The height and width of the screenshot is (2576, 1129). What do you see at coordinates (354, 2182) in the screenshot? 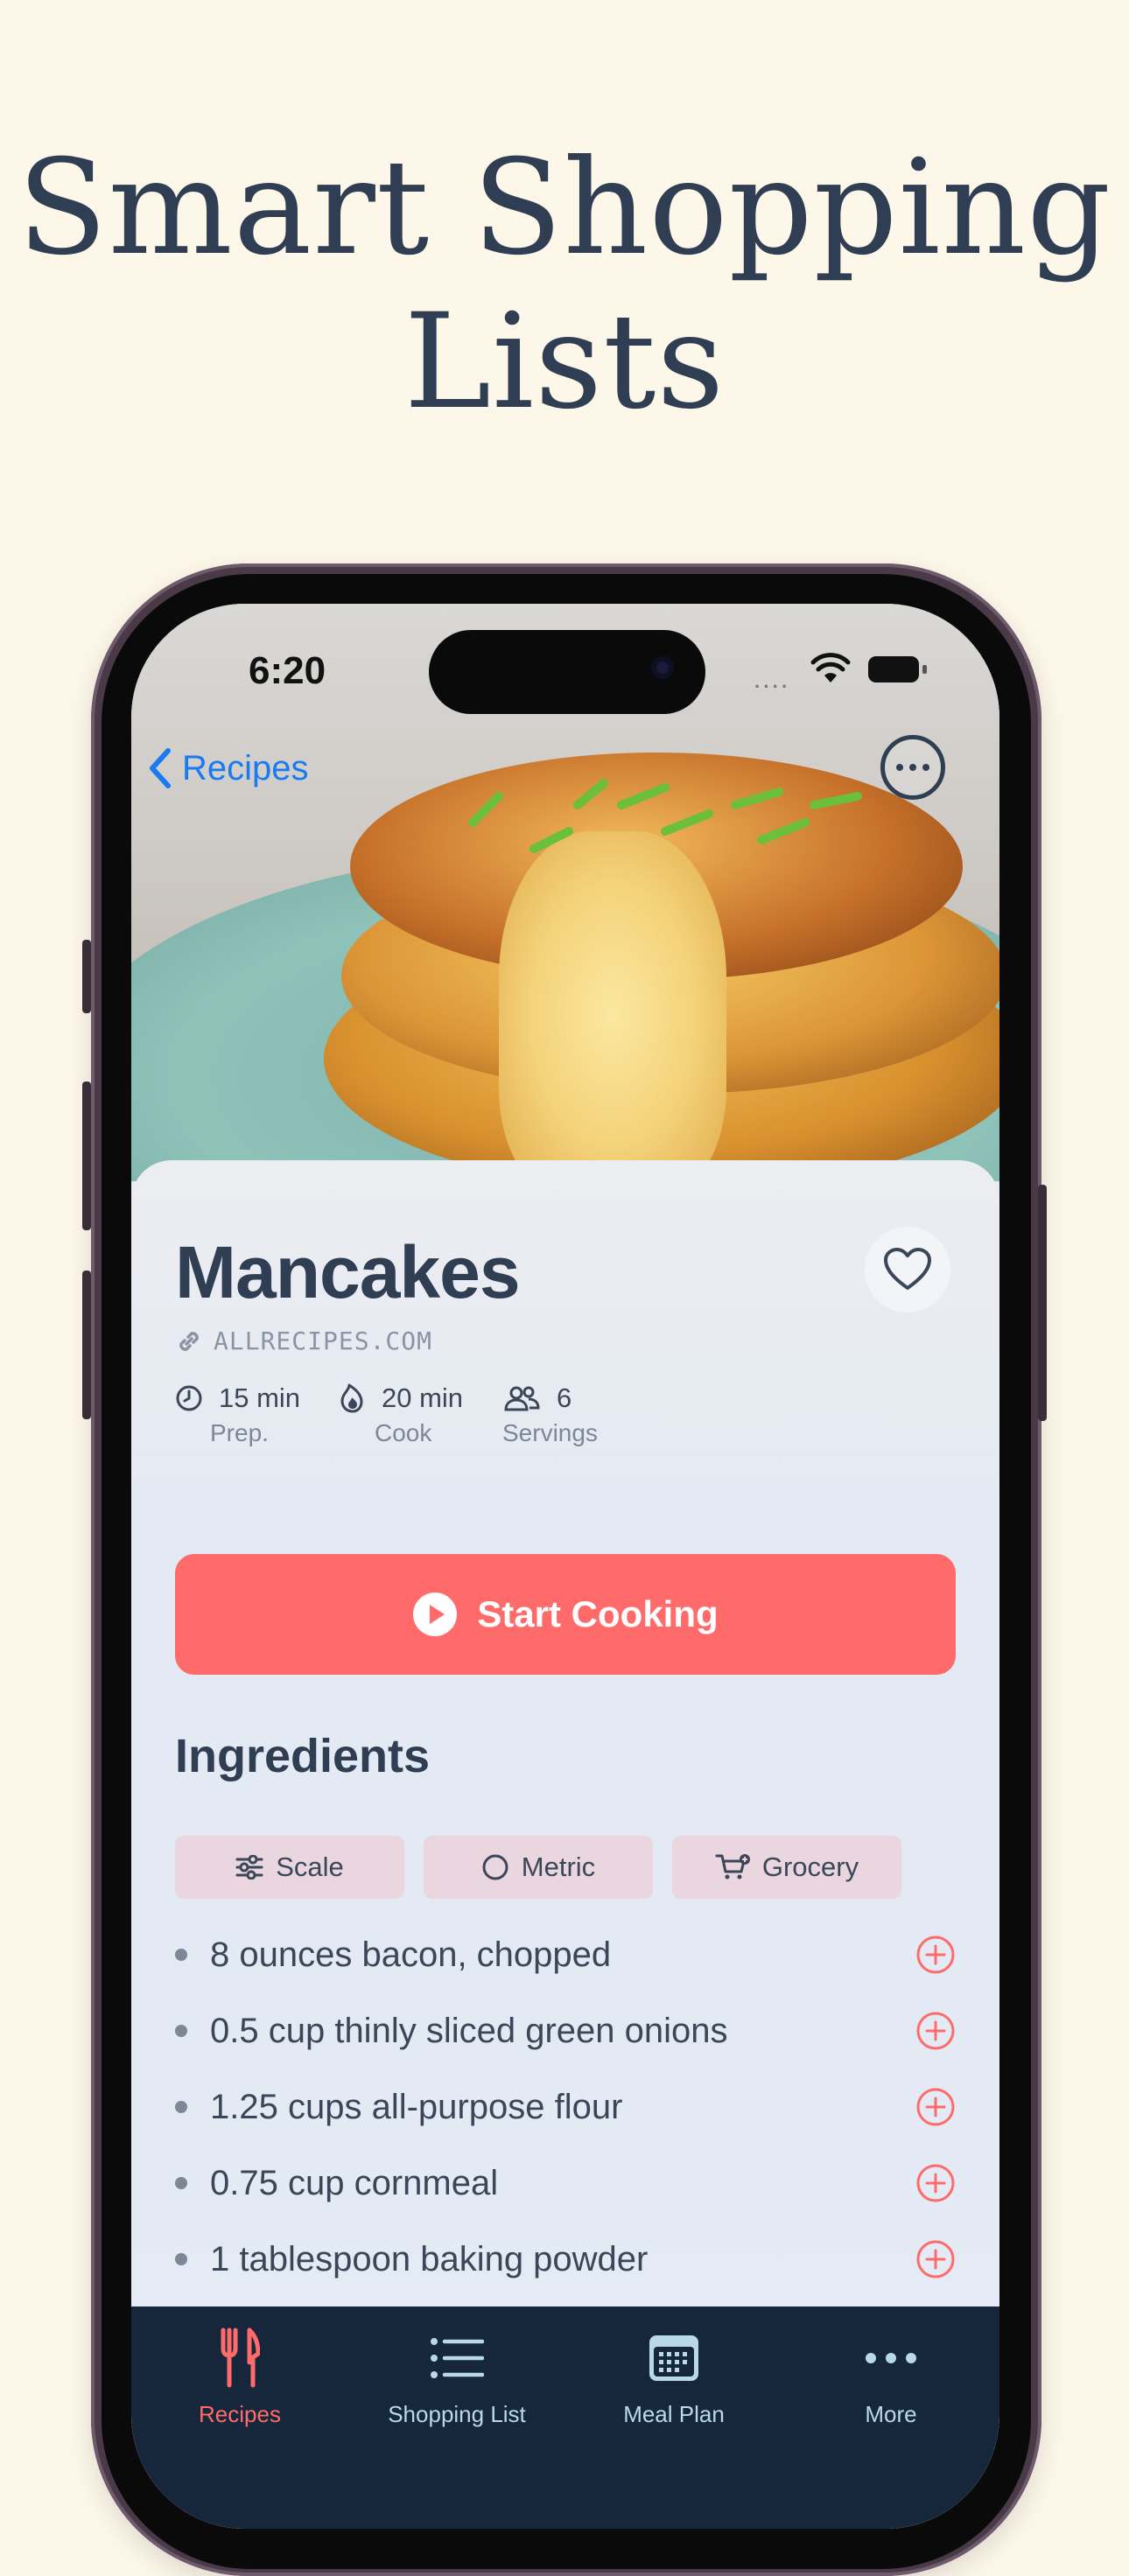
I see `ingredient-text: 0.75 cup cornmeal` at bounding box center [354, 2182].